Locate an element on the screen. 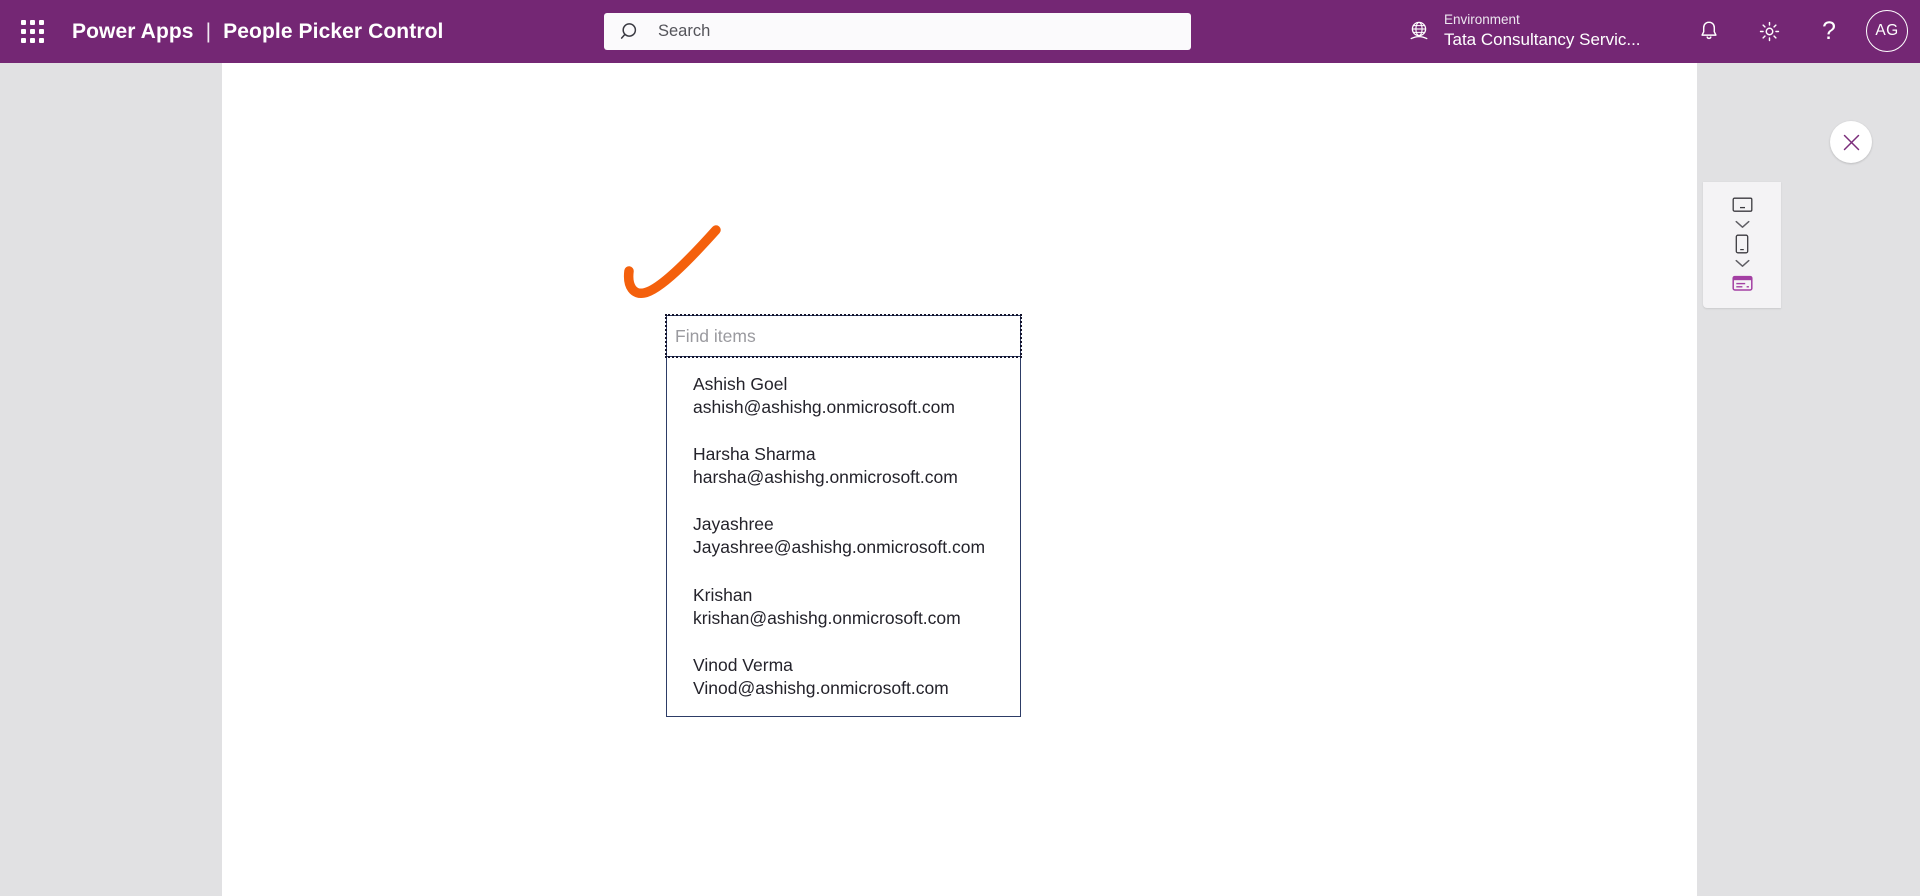 The width and height of the screenshot is (1920, 896). help-button: ? is located at coordinates (1829, 31).